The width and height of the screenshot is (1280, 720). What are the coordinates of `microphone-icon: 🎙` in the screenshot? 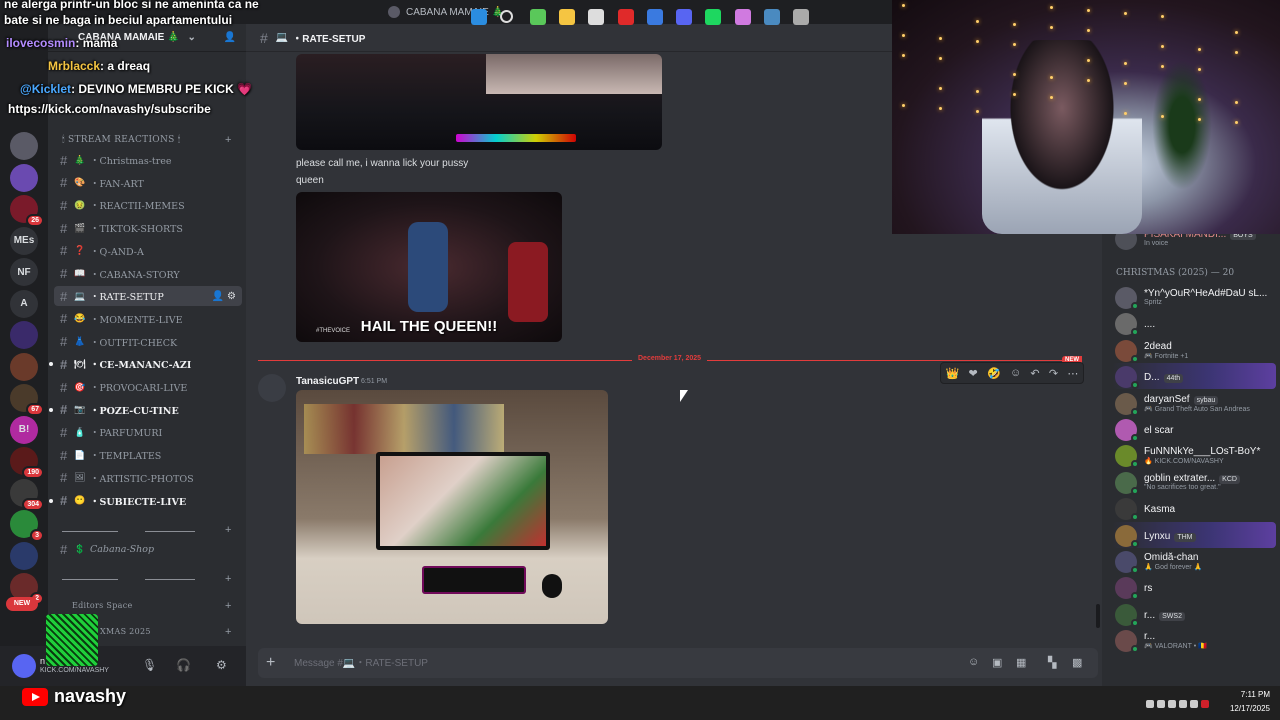 It's located at (149, 665).